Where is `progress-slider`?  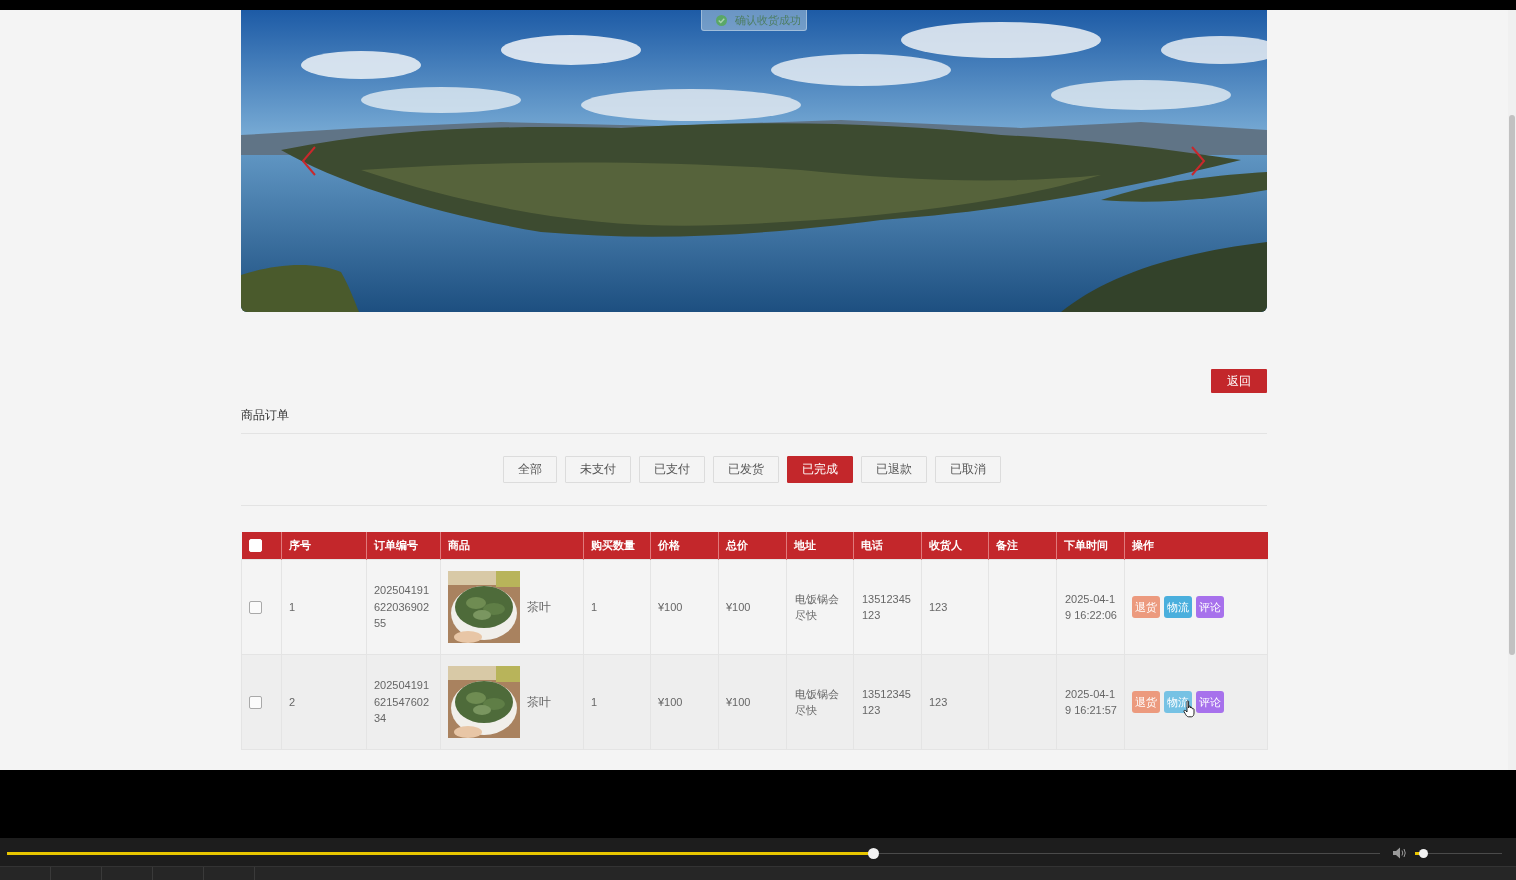 progress-slider is located at coordinates (693, 853).